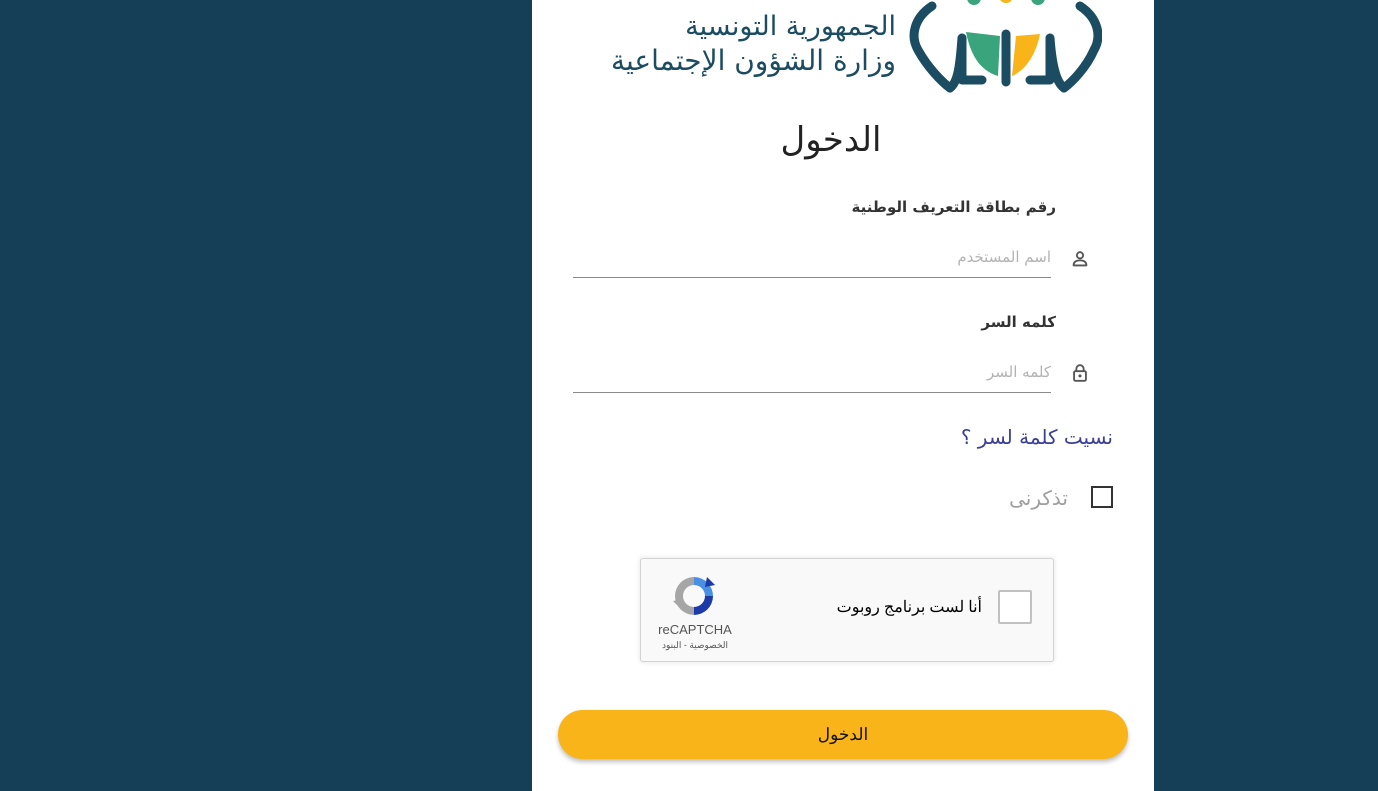 This screenshot has width=1378, height=791. Describe the element at coordinates (695, 645) in the screenshot. I see `recaptcha-links: الخصوصية - البنود` at that location.